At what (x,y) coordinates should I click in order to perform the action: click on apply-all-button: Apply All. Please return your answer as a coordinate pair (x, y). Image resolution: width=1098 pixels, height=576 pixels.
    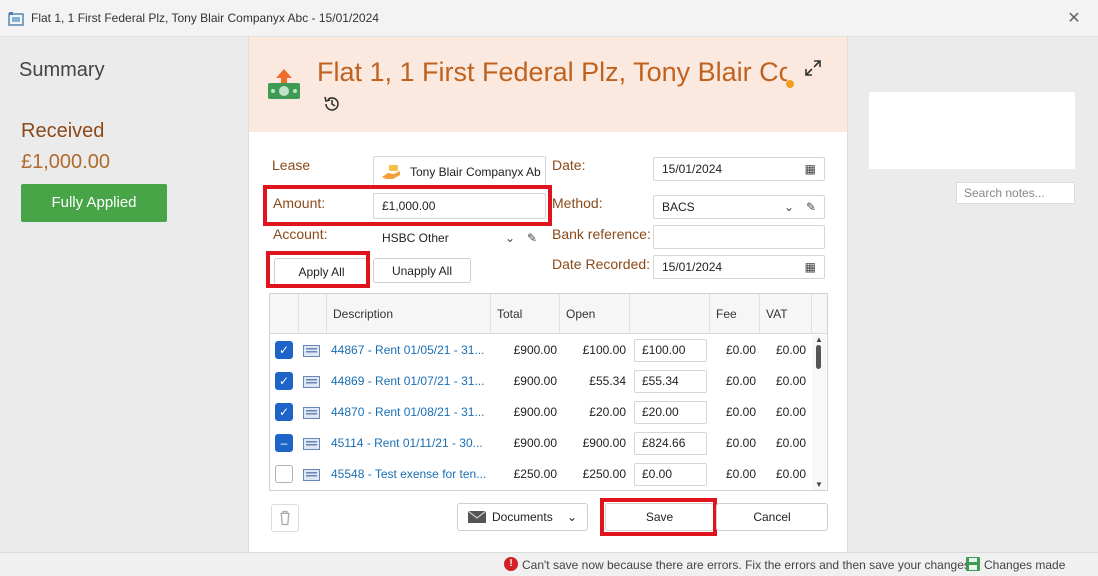
    Looking at the image, I should click on (321, 271).